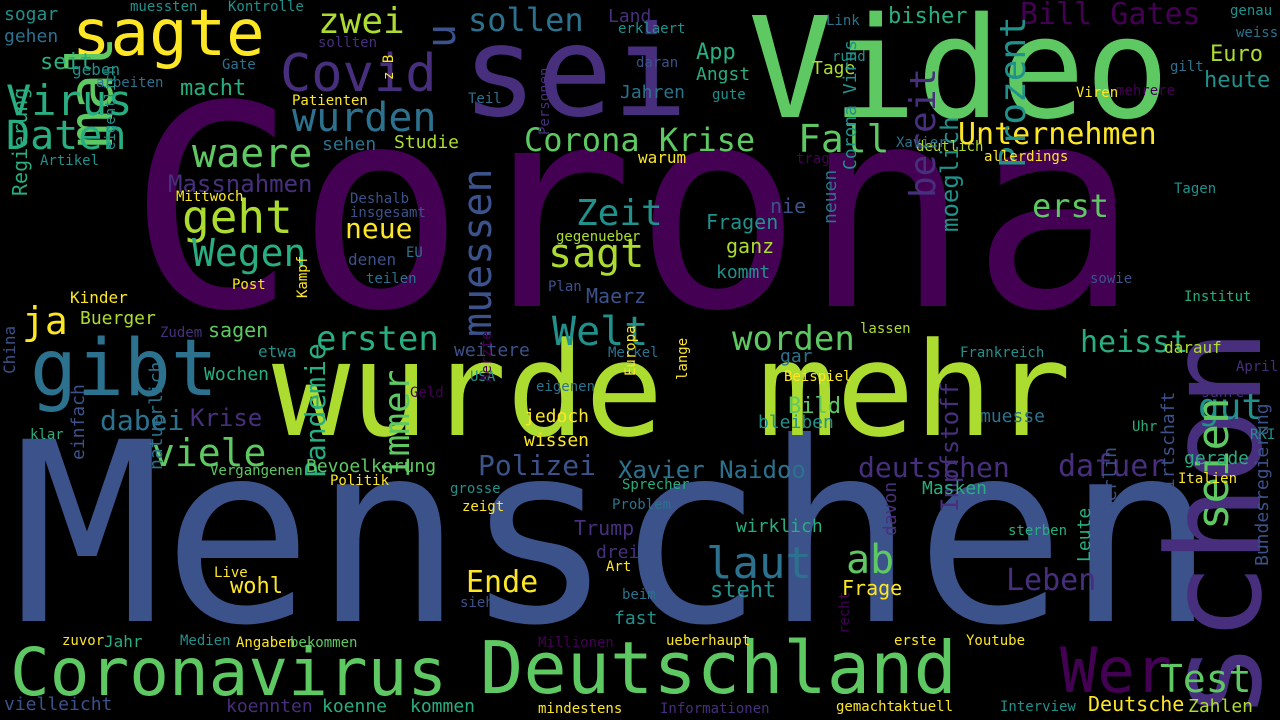  Describe the element at coordinates (355, 706) in the screenshot. I see `word-191: koenne` at that location.